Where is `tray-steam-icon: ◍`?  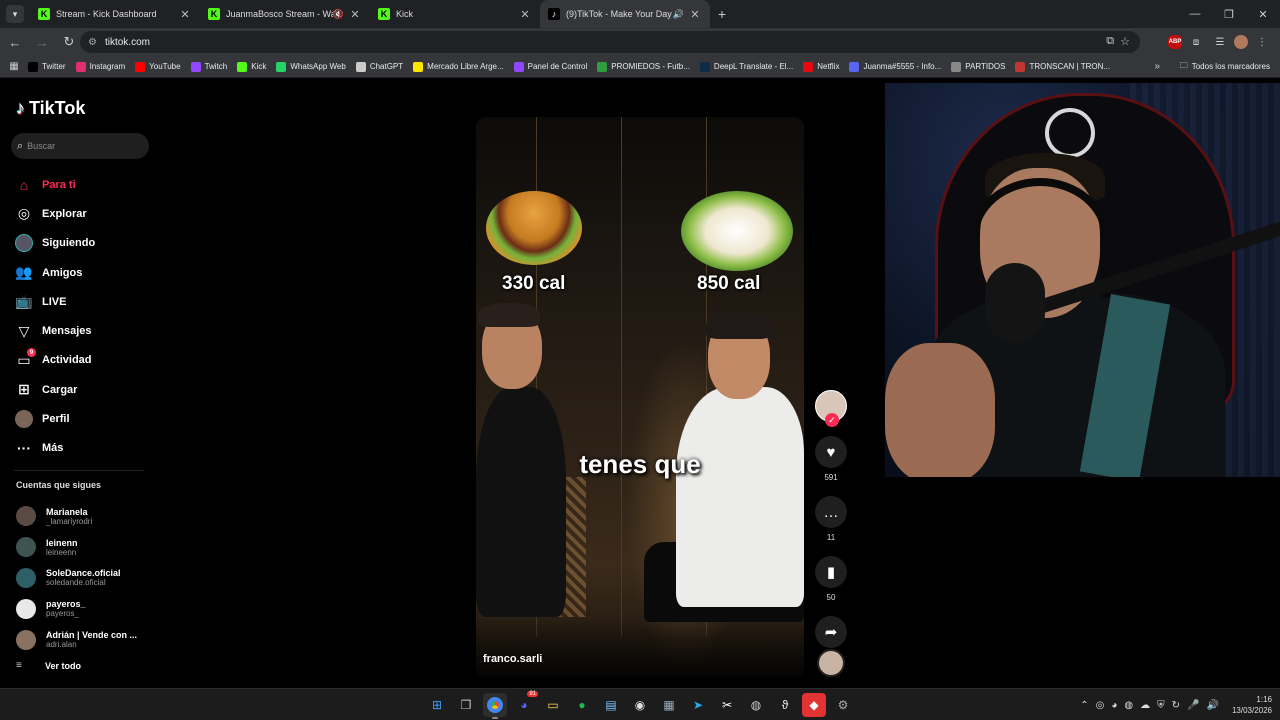 tray-steam-icon: ◍ is located at coordinates (1128, 705).